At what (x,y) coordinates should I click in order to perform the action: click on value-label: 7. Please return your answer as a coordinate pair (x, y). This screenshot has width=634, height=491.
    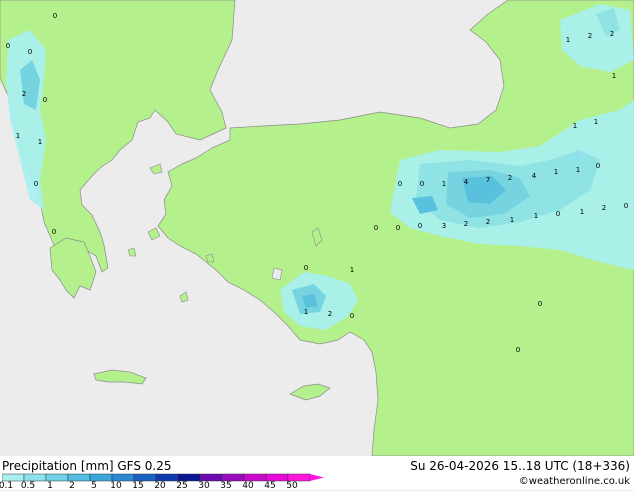
    Looking at the image, I should click on (488, 180).